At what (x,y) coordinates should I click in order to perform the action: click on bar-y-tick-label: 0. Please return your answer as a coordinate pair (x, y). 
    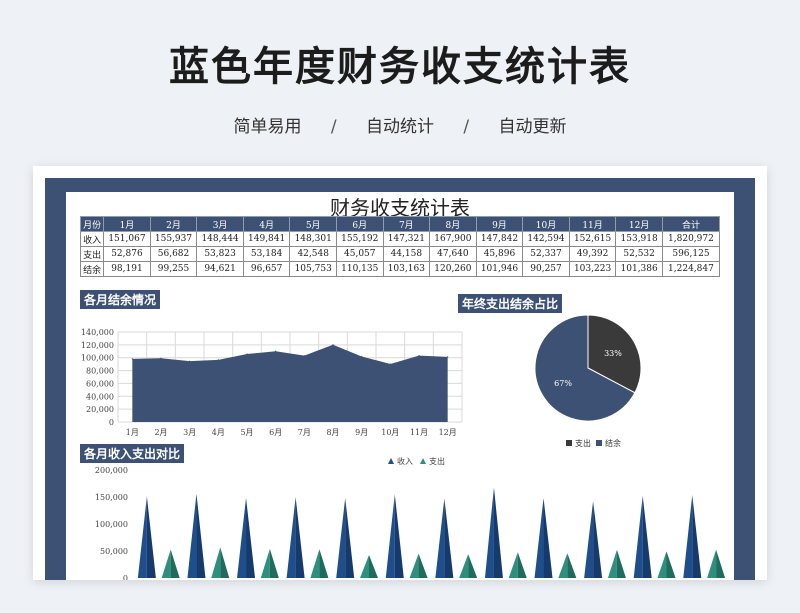
    Looking at the image, I should click on (125, 577).